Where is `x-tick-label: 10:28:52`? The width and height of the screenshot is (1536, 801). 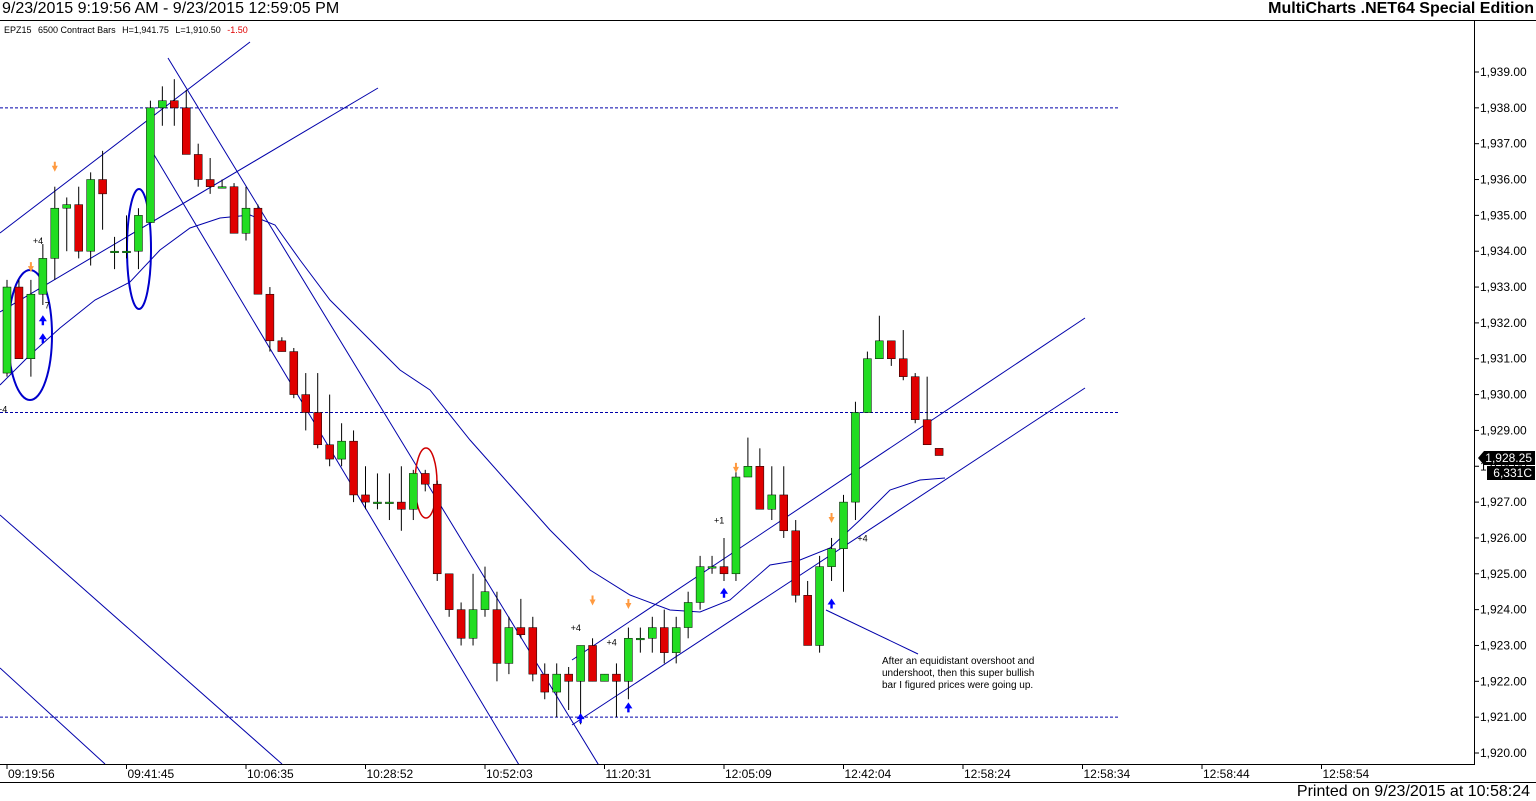
x-tick-label: 10:28:52 is located at coordinates (390, 774).